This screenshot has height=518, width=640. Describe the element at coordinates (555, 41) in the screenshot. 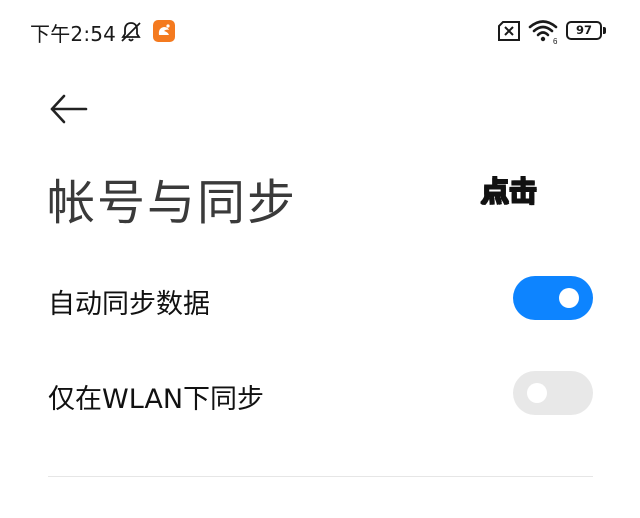

I see `svg-text: 6` at that location.